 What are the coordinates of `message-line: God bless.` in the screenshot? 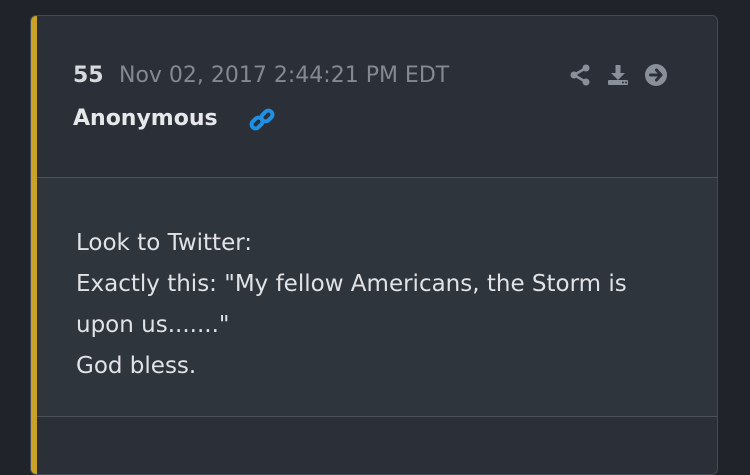 It's located at (136, 366).